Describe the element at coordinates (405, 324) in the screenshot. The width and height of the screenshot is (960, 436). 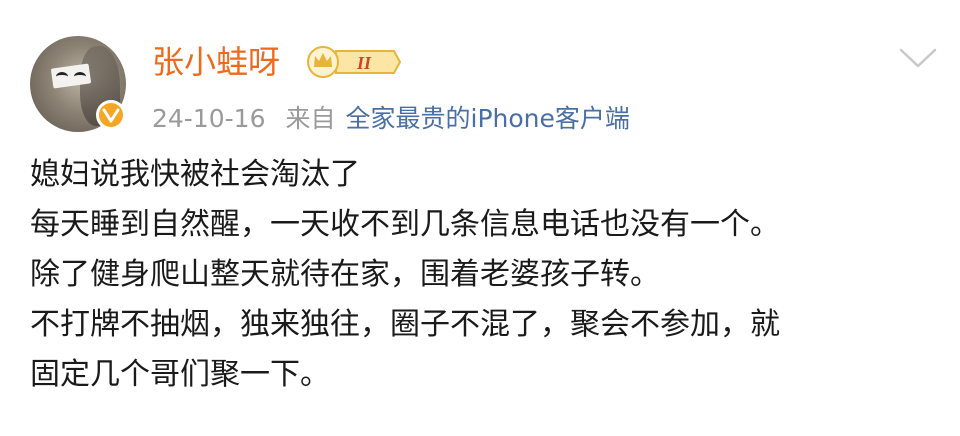
I see `post-line: 不打牌不抽烟，独来独往，圈子不混了，聚会不参加，就` at that location.